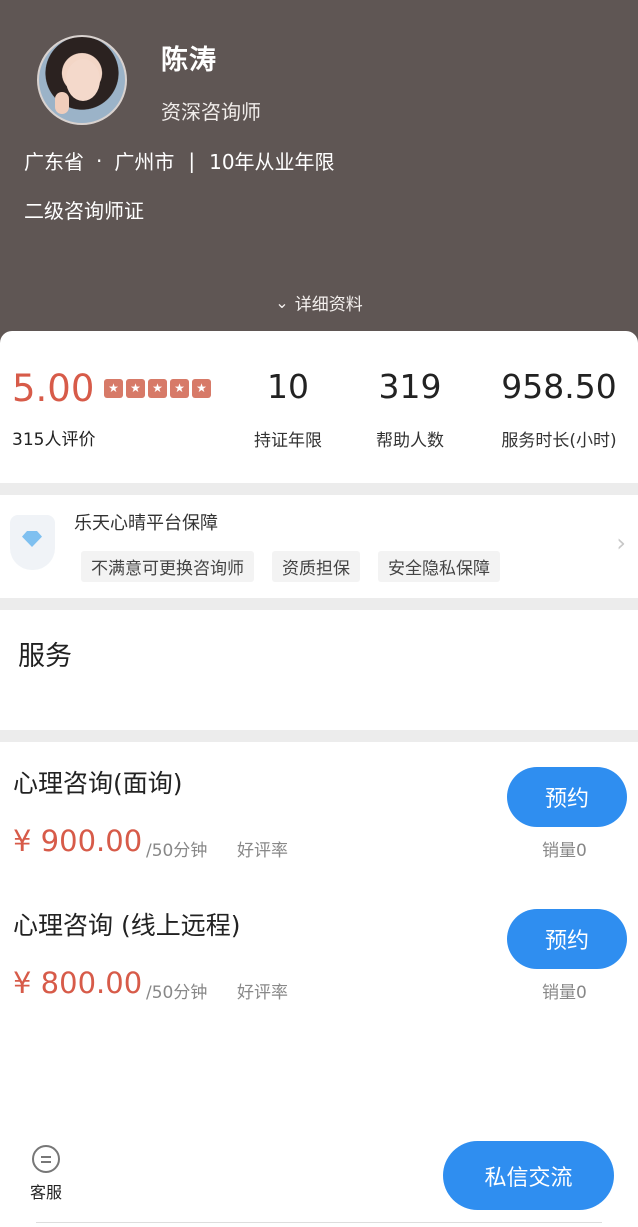 Image resolution: width=638 pixels, height=1227 pixels. Describe the element at coordinates (54, 162) in the screenshot. I see `province: 广东省` at that location.